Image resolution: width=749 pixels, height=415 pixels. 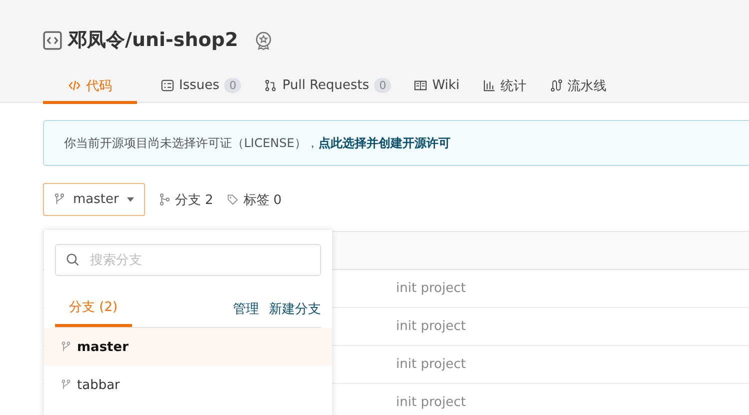 What do you see at coordinates (271, 85) in the screenshot?
I see `pull-request-icon` at bounding box center [271, 85].